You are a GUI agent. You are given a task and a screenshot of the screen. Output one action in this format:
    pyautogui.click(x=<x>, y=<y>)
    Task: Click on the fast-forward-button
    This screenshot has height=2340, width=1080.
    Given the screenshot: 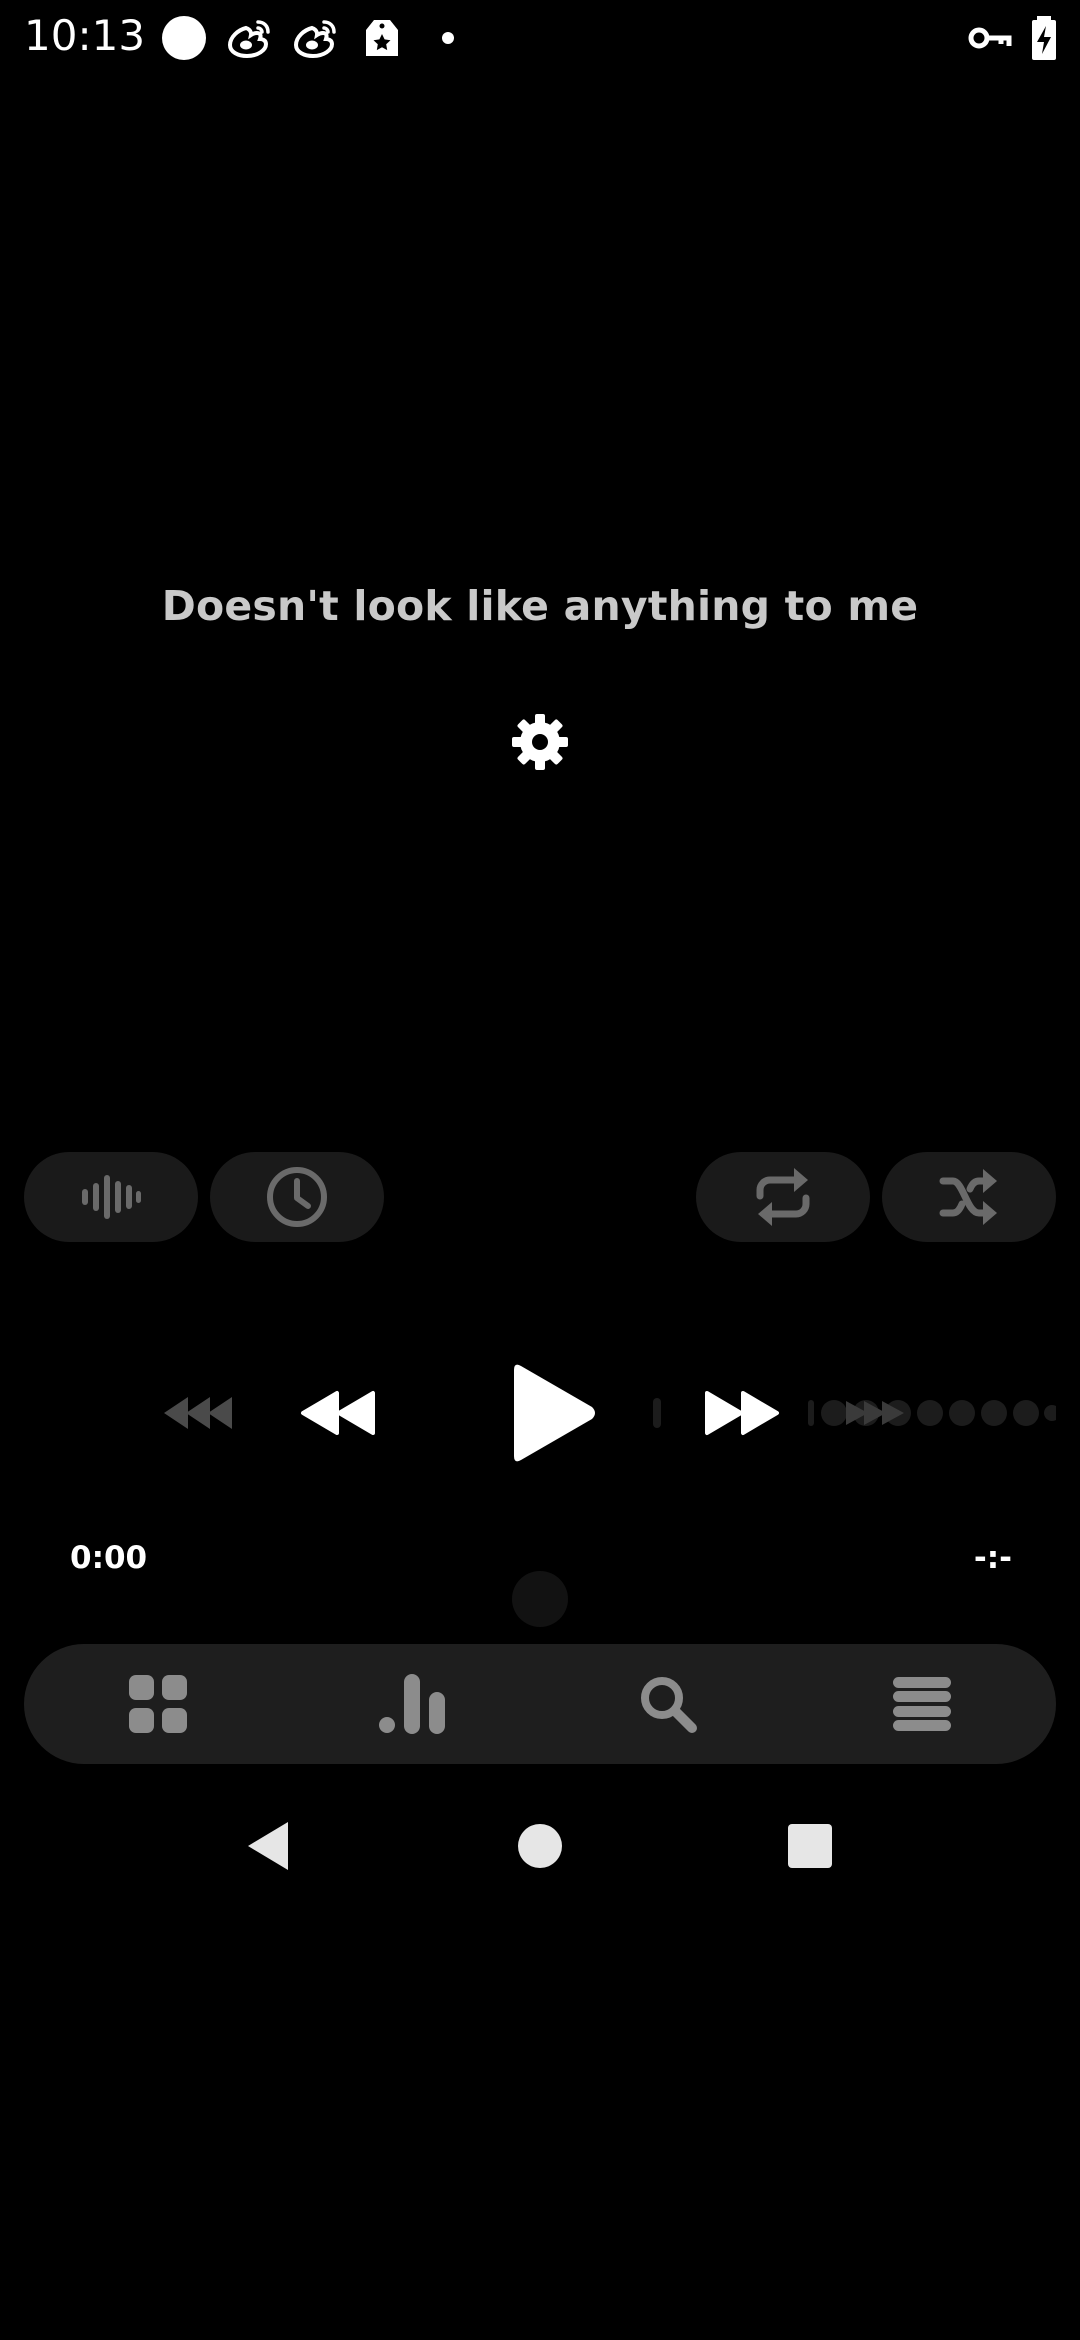 What is the action you would take?
    pyautogui.click(x=741, y=1413)
    